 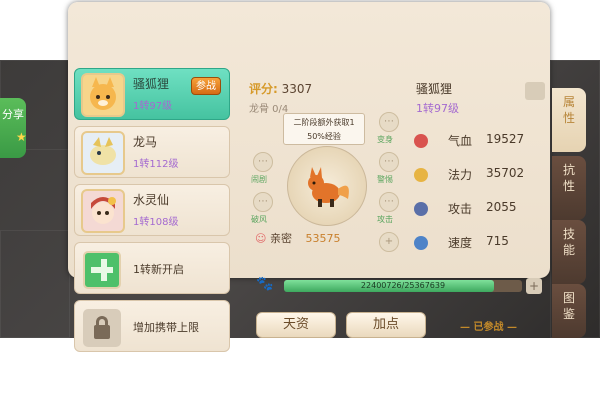 I want to click on fox-pet-model, so click(x=328, y=187).